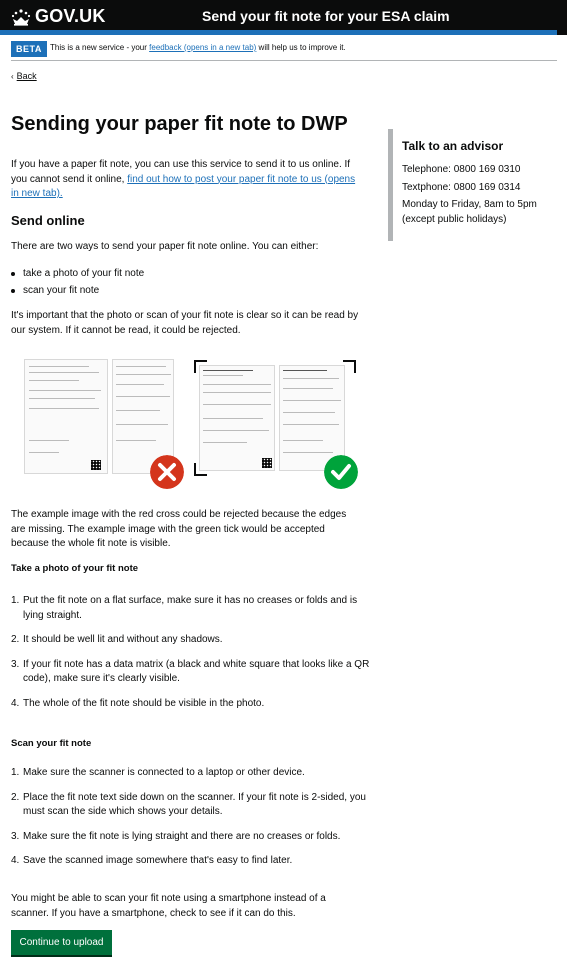 The image size is (567, 960). I want to click on rejected-fit-note-image, so click(104, 424).